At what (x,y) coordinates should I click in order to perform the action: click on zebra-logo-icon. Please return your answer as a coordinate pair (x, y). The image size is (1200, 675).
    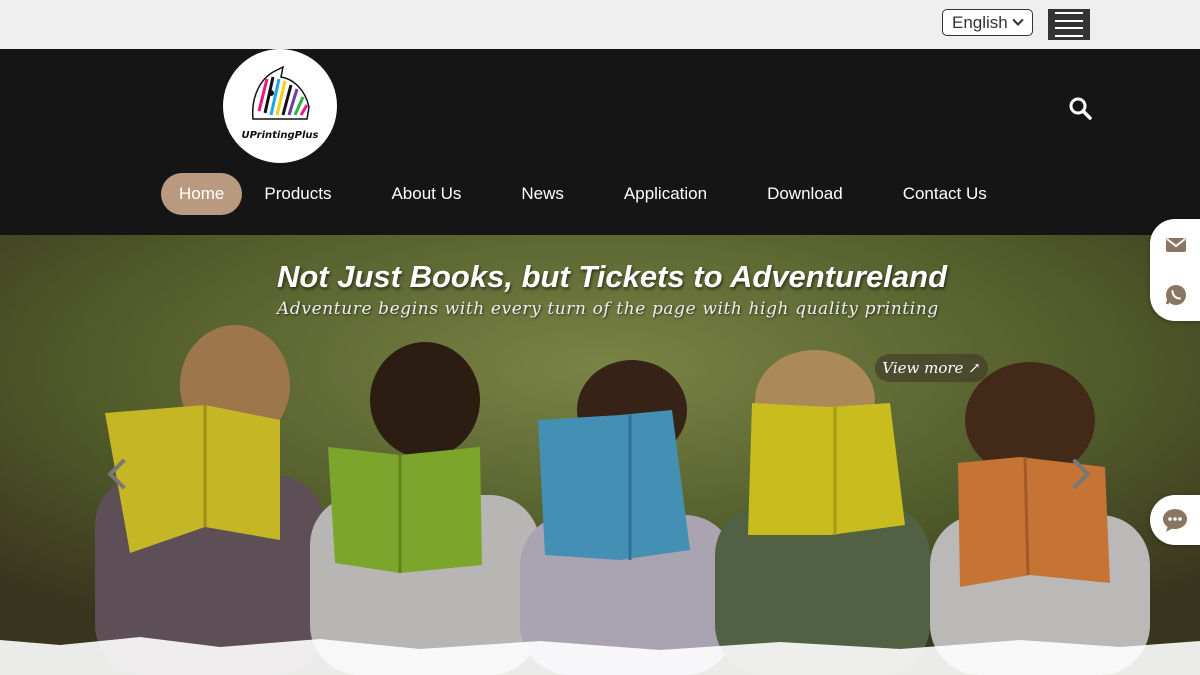
    Looking at the image, I should click on (280, 92).